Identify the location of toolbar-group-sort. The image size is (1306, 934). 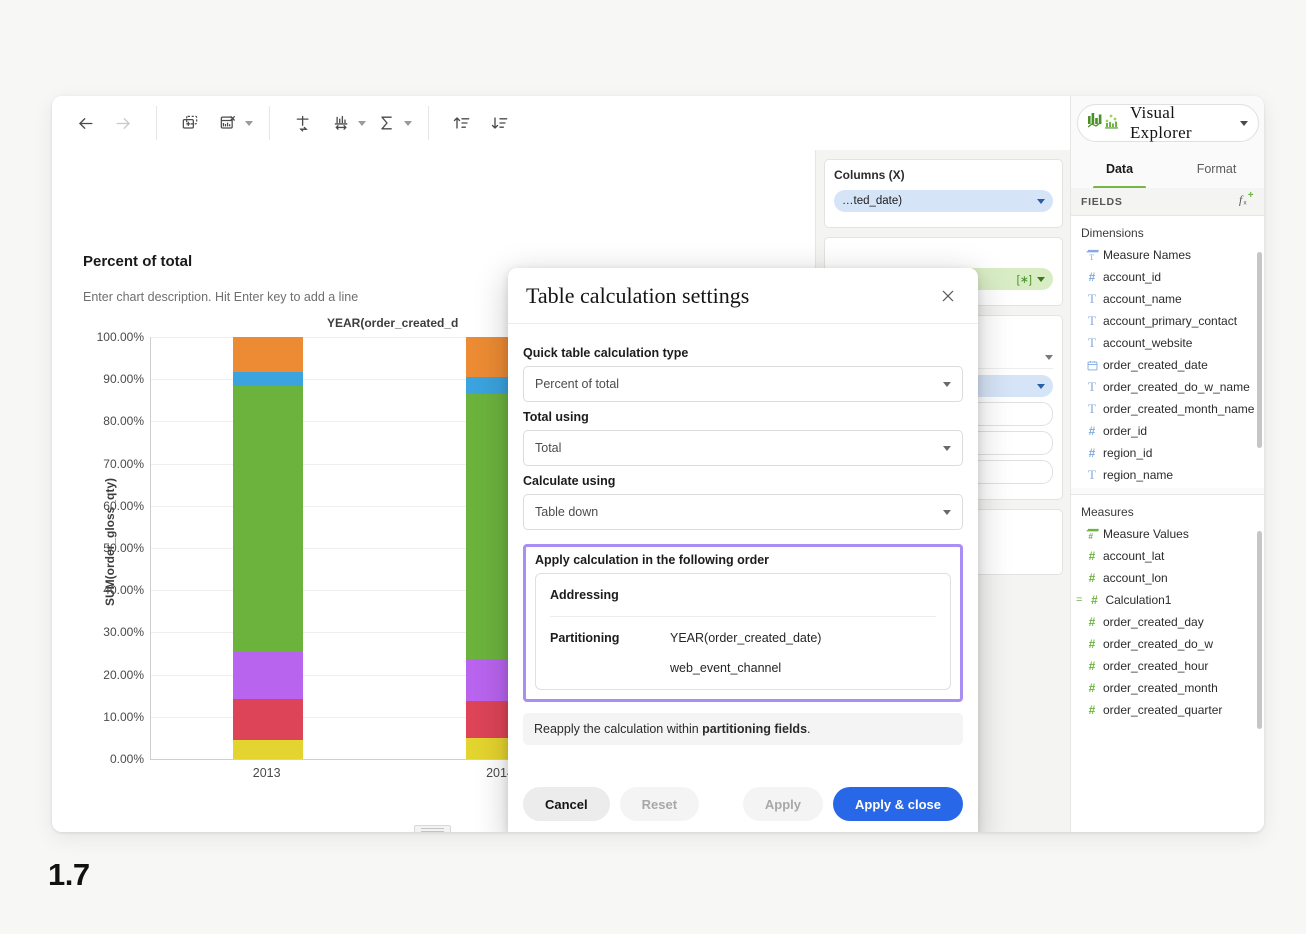
(481, 123).